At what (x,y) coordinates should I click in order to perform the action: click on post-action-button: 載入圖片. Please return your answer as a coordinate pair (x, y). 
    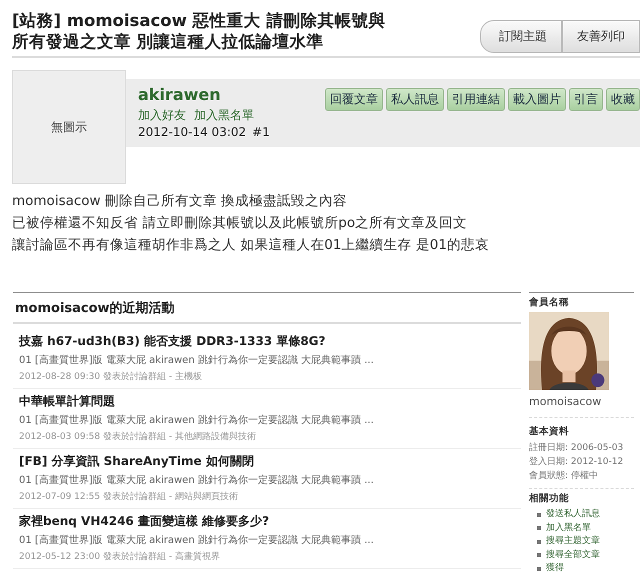
    Looking at the image, I should click on (537, 99).